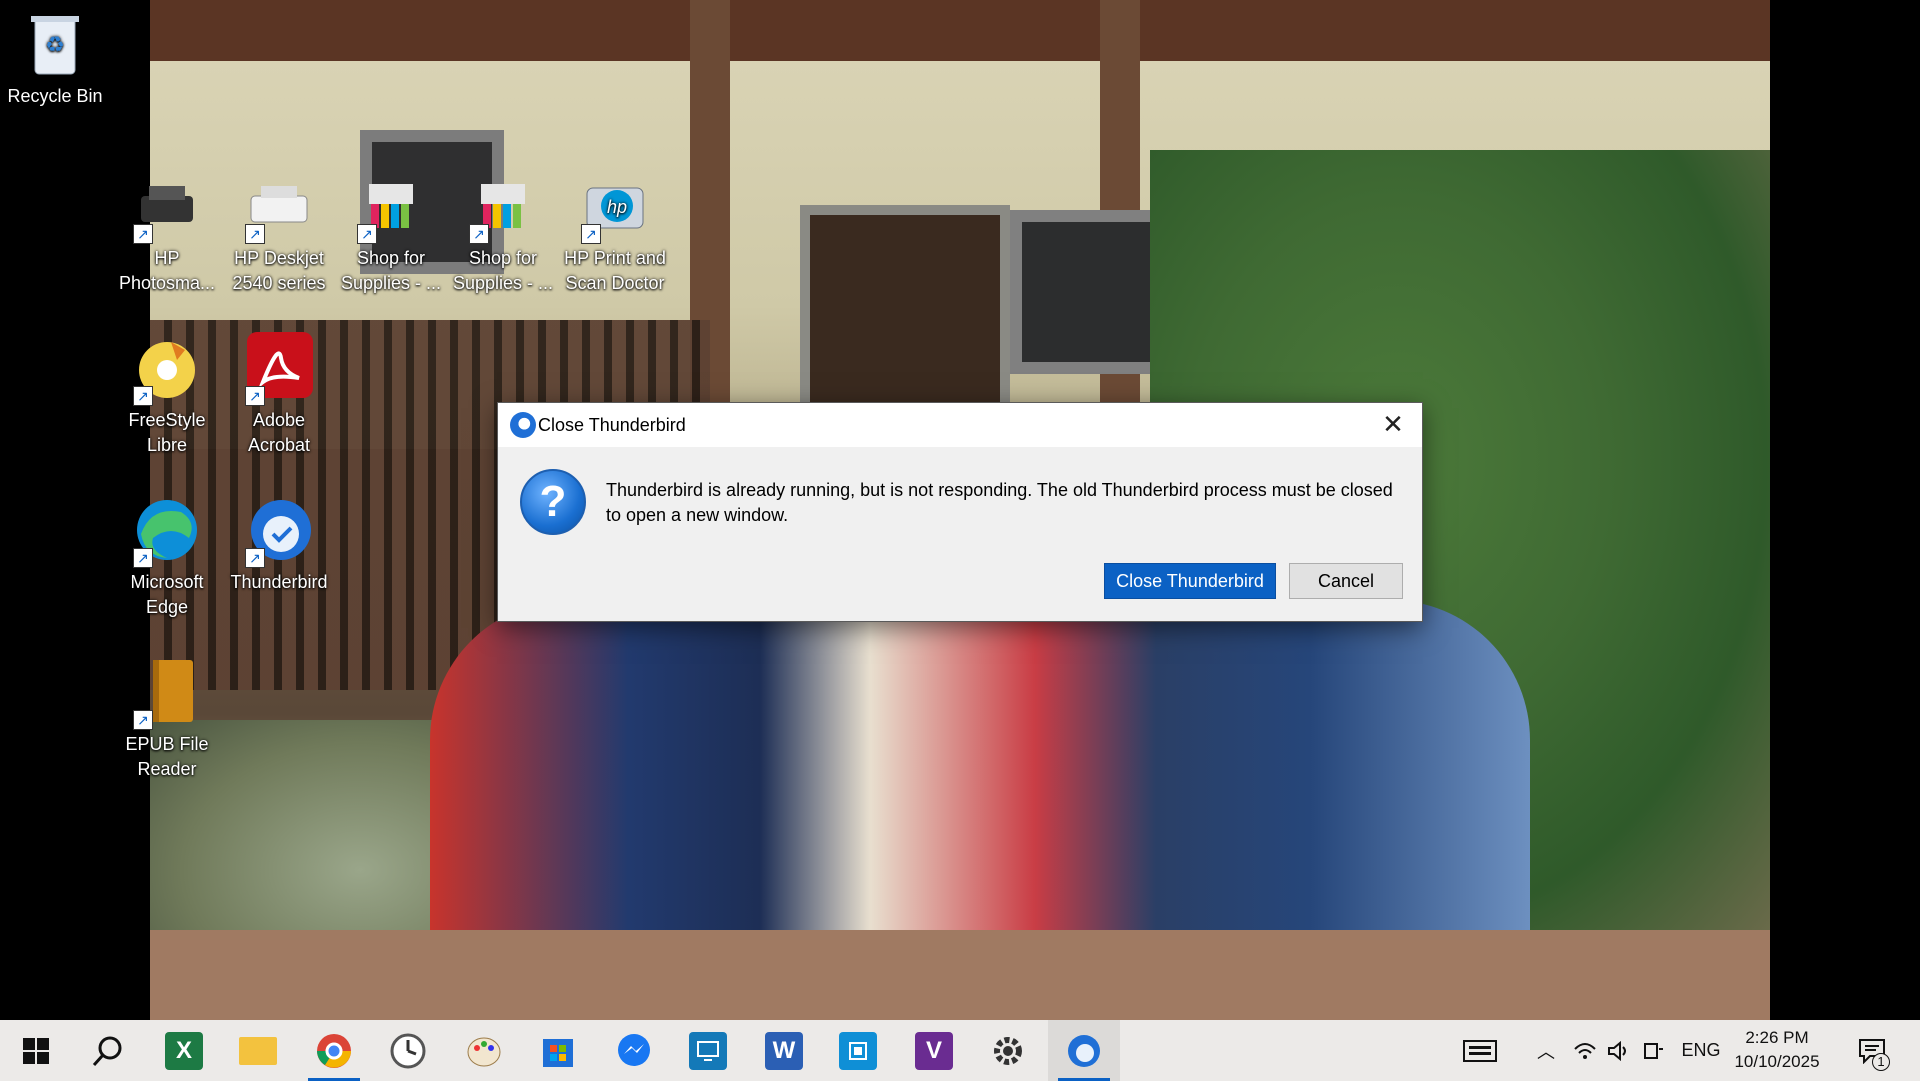 This screenshot has height=1081, width=1920. I want to click on recycle-bin-icon: ♻, so click(55, 44).